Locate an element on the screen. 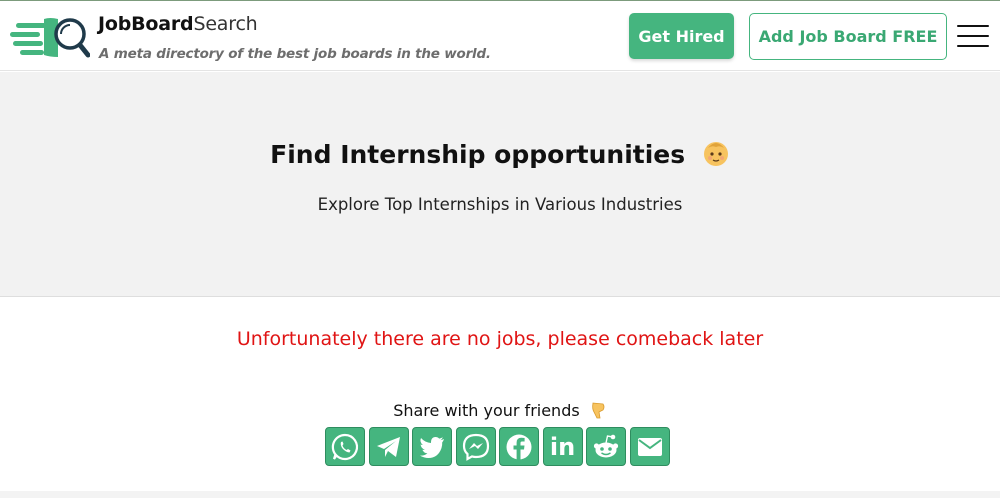  share-linkedin-button: in is located at coordinates (562, 446).